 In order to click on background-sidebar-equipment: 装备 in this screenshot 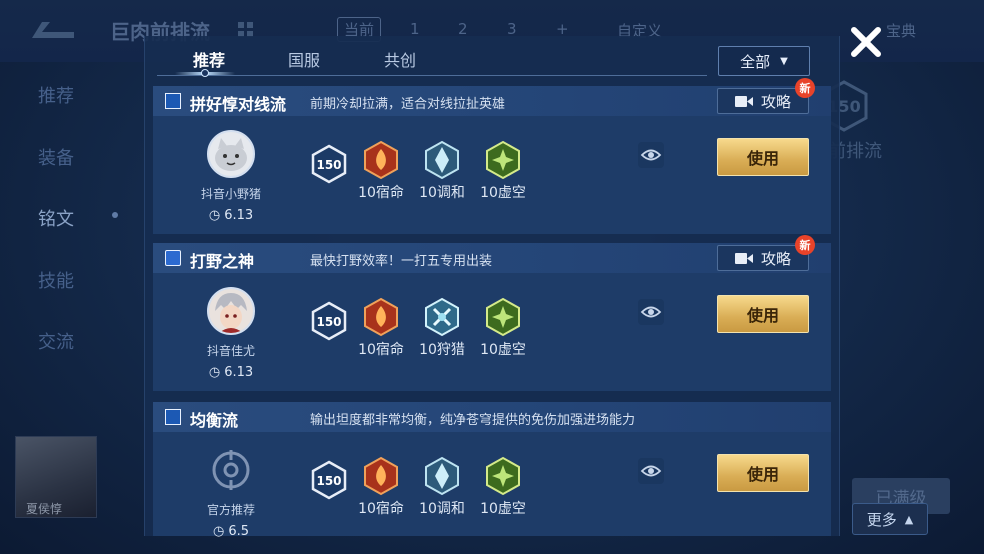, I will do `click(56, 158)`.